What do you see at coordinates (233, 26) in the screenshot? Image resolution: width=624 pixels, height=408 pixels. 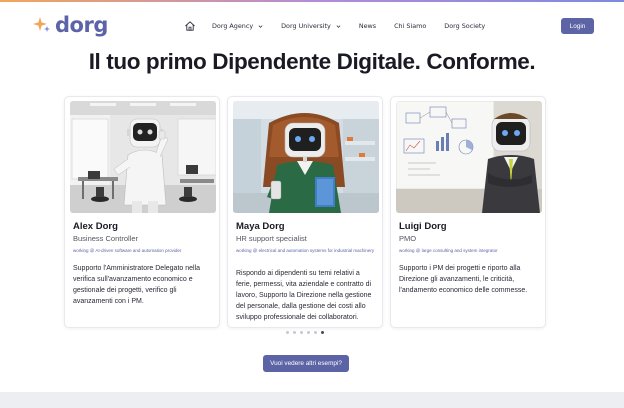 I see `nav-label: Dorg Agency` at bounding box center [233, 26].